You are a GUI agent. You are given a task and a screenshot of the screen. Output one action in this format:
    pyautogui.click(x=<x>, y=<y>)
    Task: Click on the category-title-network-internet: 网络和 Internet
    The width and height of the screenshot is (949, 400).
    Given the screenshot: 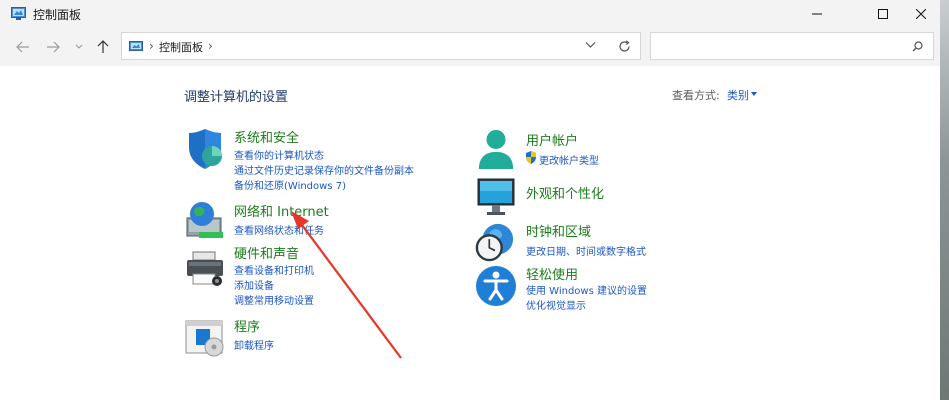 What is the action you would take?
    pyautogui.click(x=281, y=210)
    